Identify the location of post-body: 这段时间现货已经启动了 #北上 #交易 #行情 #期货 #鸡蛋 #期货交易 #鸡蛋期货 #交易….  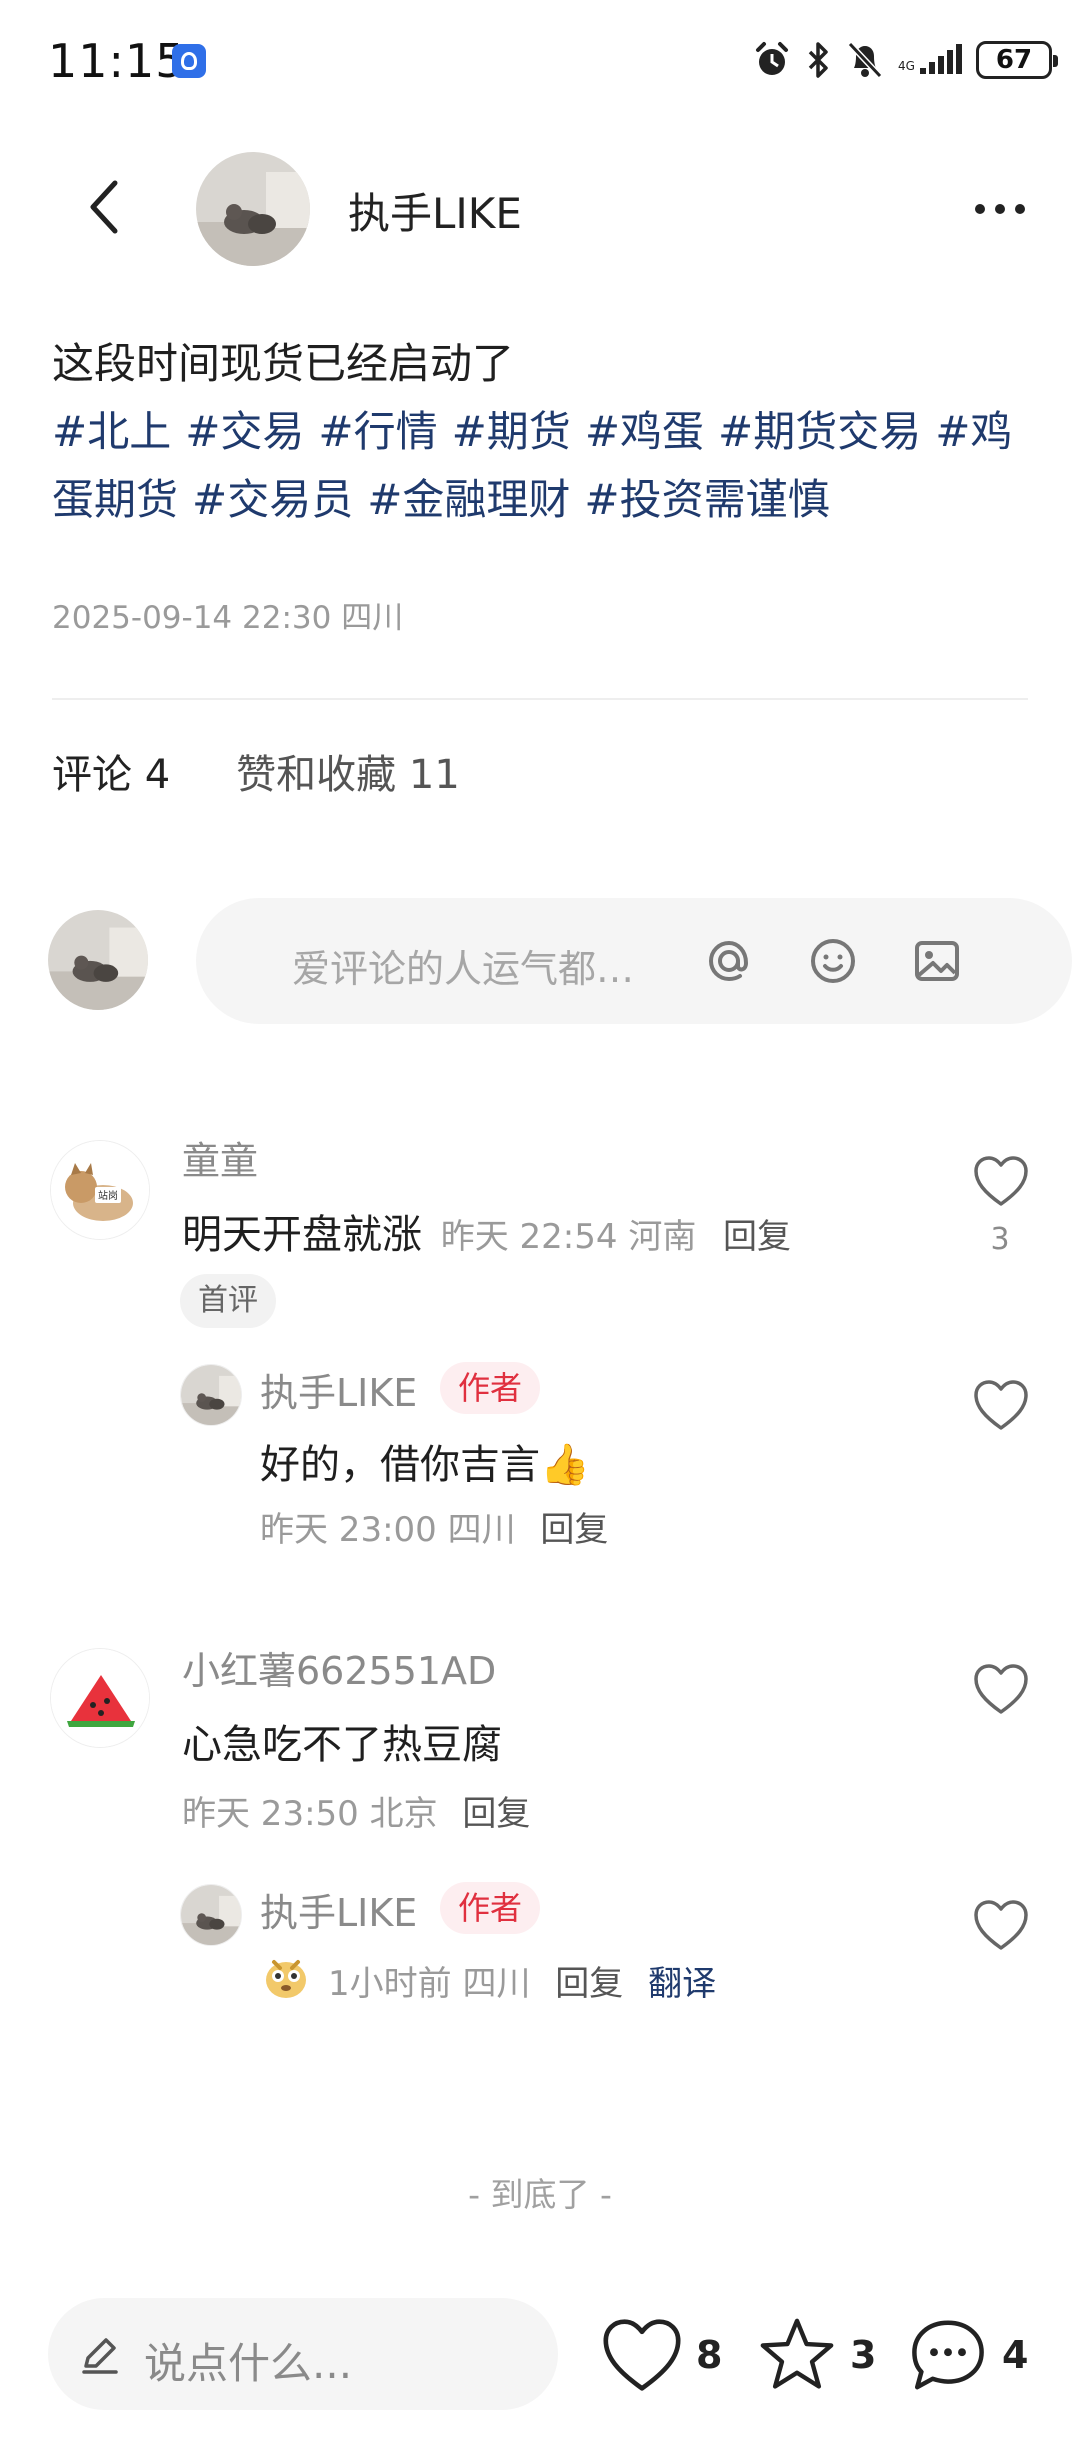
(542, 432).